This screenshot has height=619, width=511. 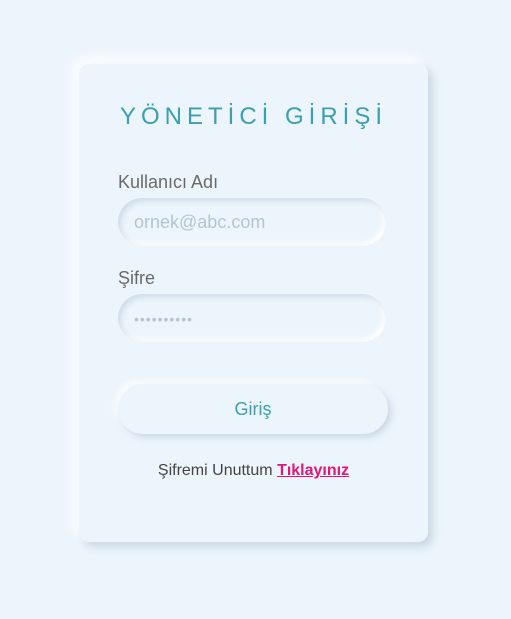 I want to click on username-label: Kullanıcı Adı, so click(x=168, y=182).